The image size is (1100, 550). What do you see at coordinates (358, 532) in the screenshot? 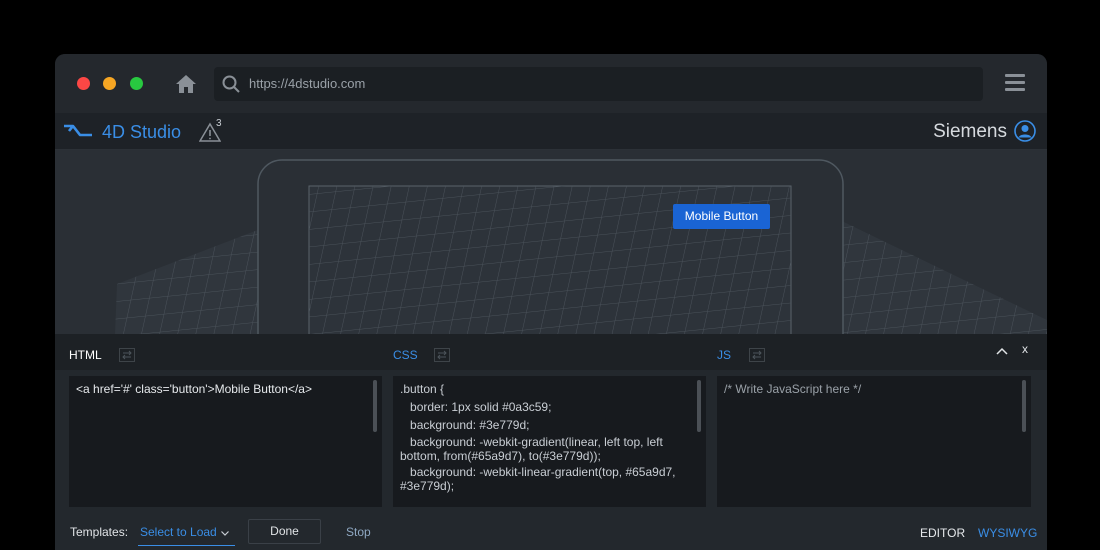
I see `stop-button: Stop` at bounding box center [358, 532].